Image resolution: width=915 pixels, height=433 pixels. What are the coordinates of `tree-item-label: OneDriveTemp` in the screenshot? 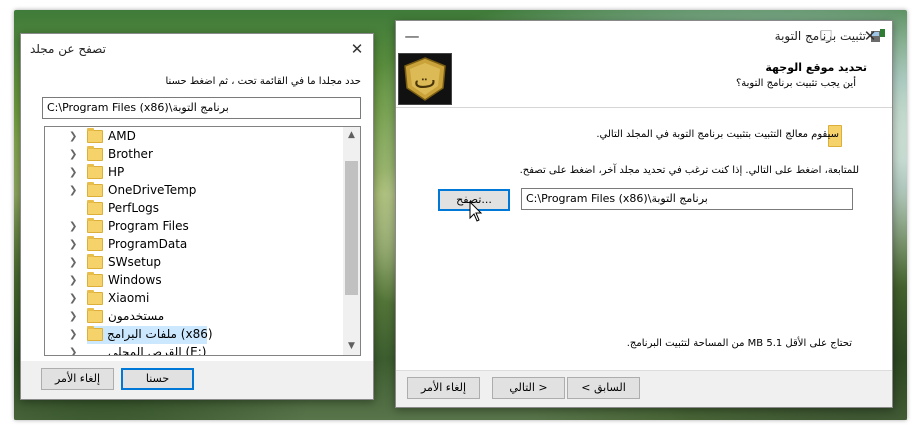 It's located at (152, 190).